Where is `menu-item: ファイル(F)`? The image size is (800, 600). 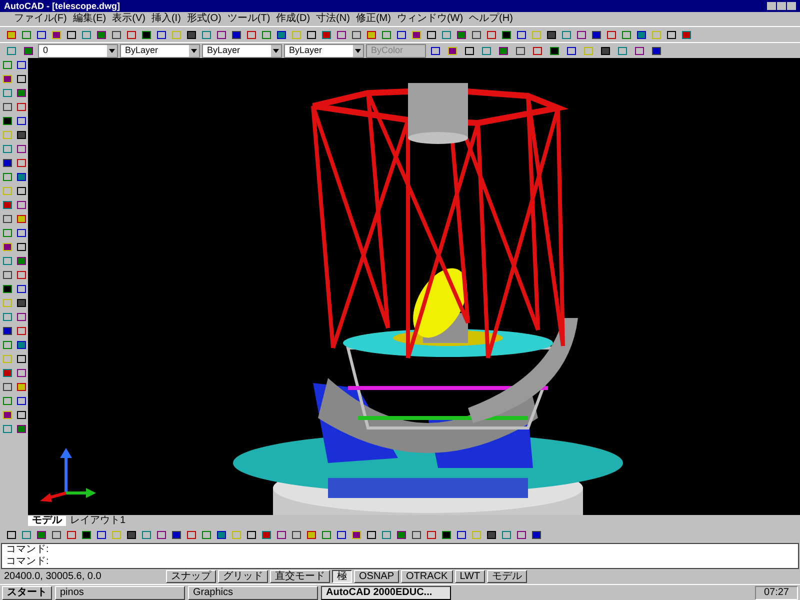
menu-item: ファイル(F) is located at coordinates (40, 19).